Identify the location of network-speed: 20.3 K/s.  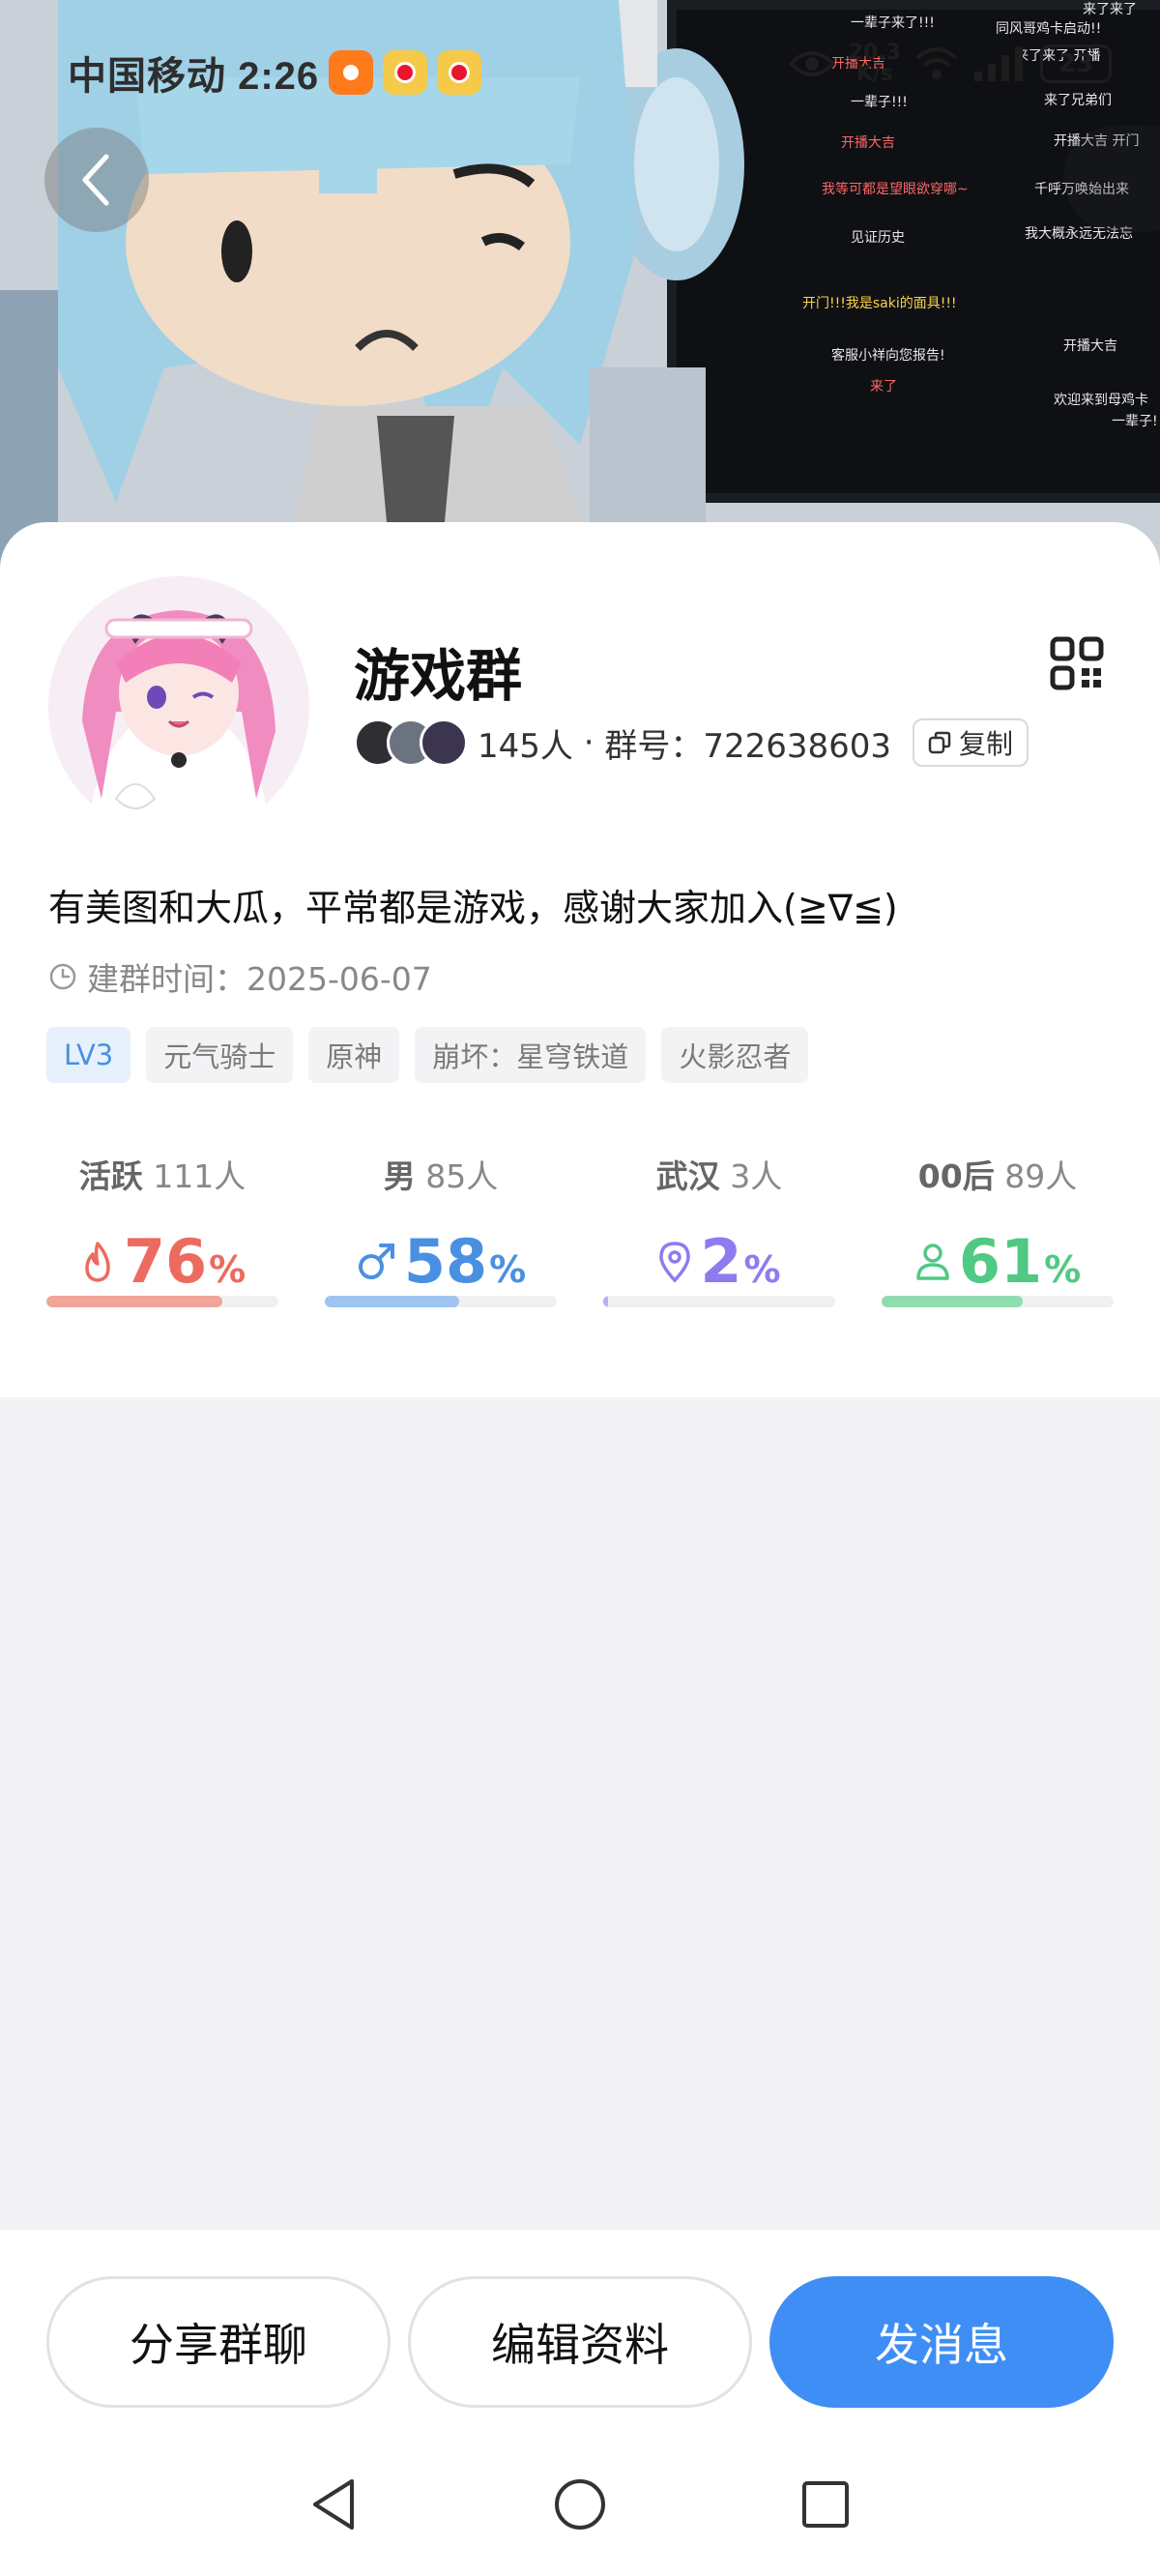
(875, 64).